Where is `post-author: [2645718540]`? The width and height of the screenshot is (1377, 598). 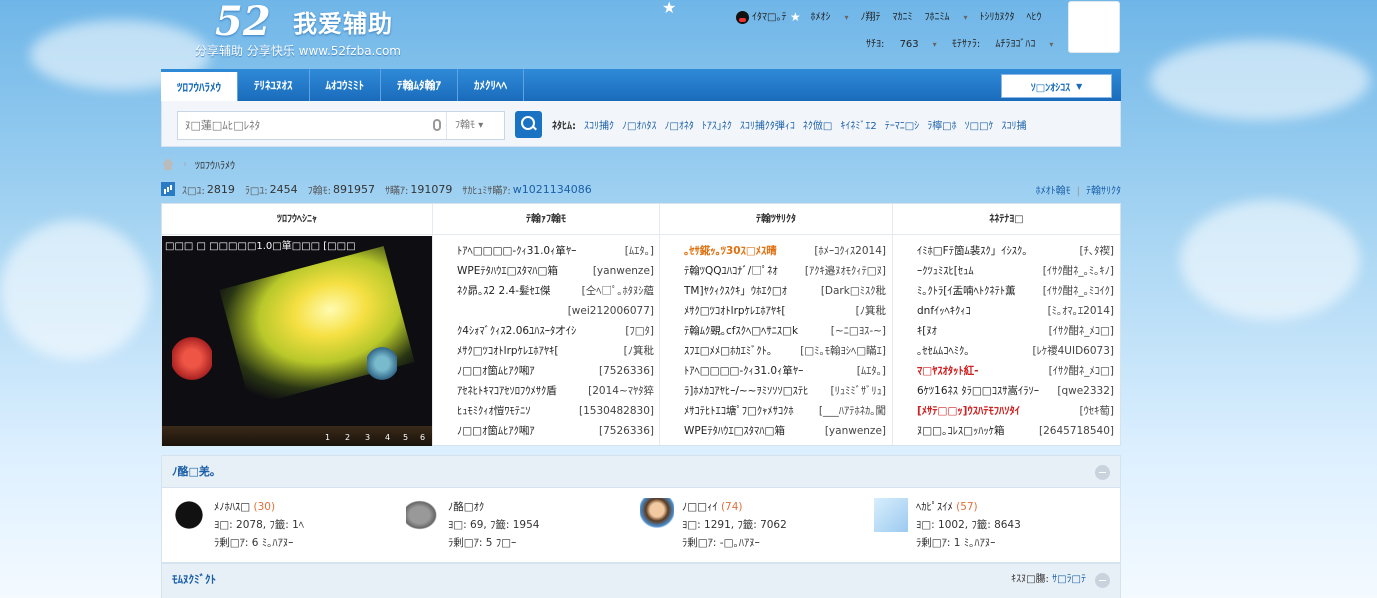
post-author: [2645718540] is located at coordinates (1076, 431).